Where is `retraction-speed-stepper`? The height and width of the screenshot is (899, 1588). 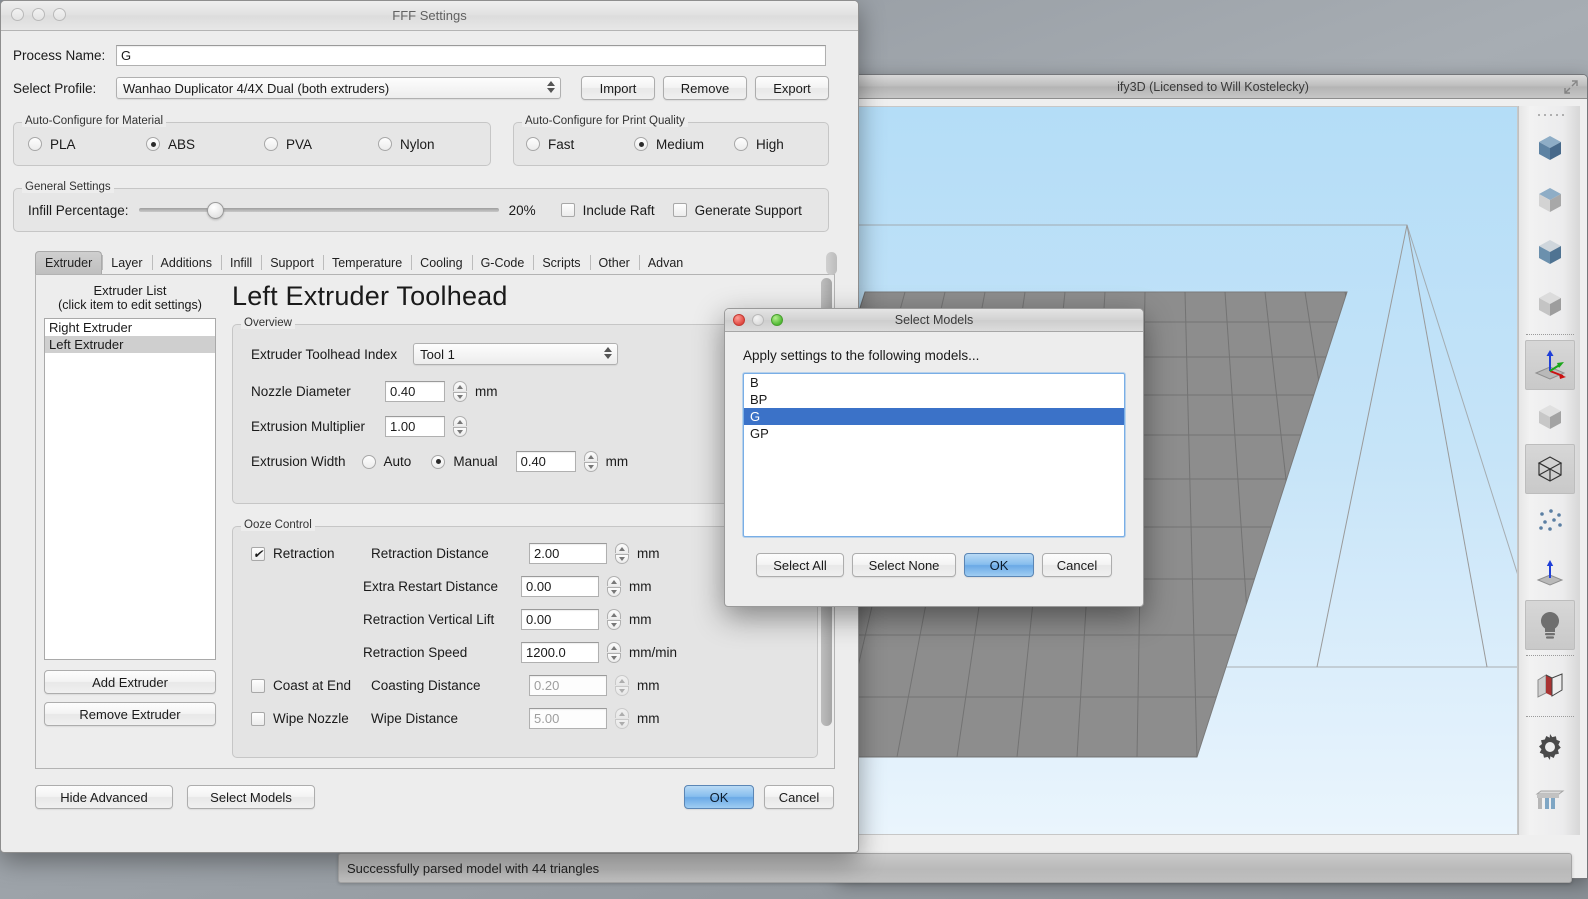 retraction-speed-stepper is located at coordinates (614, 652).